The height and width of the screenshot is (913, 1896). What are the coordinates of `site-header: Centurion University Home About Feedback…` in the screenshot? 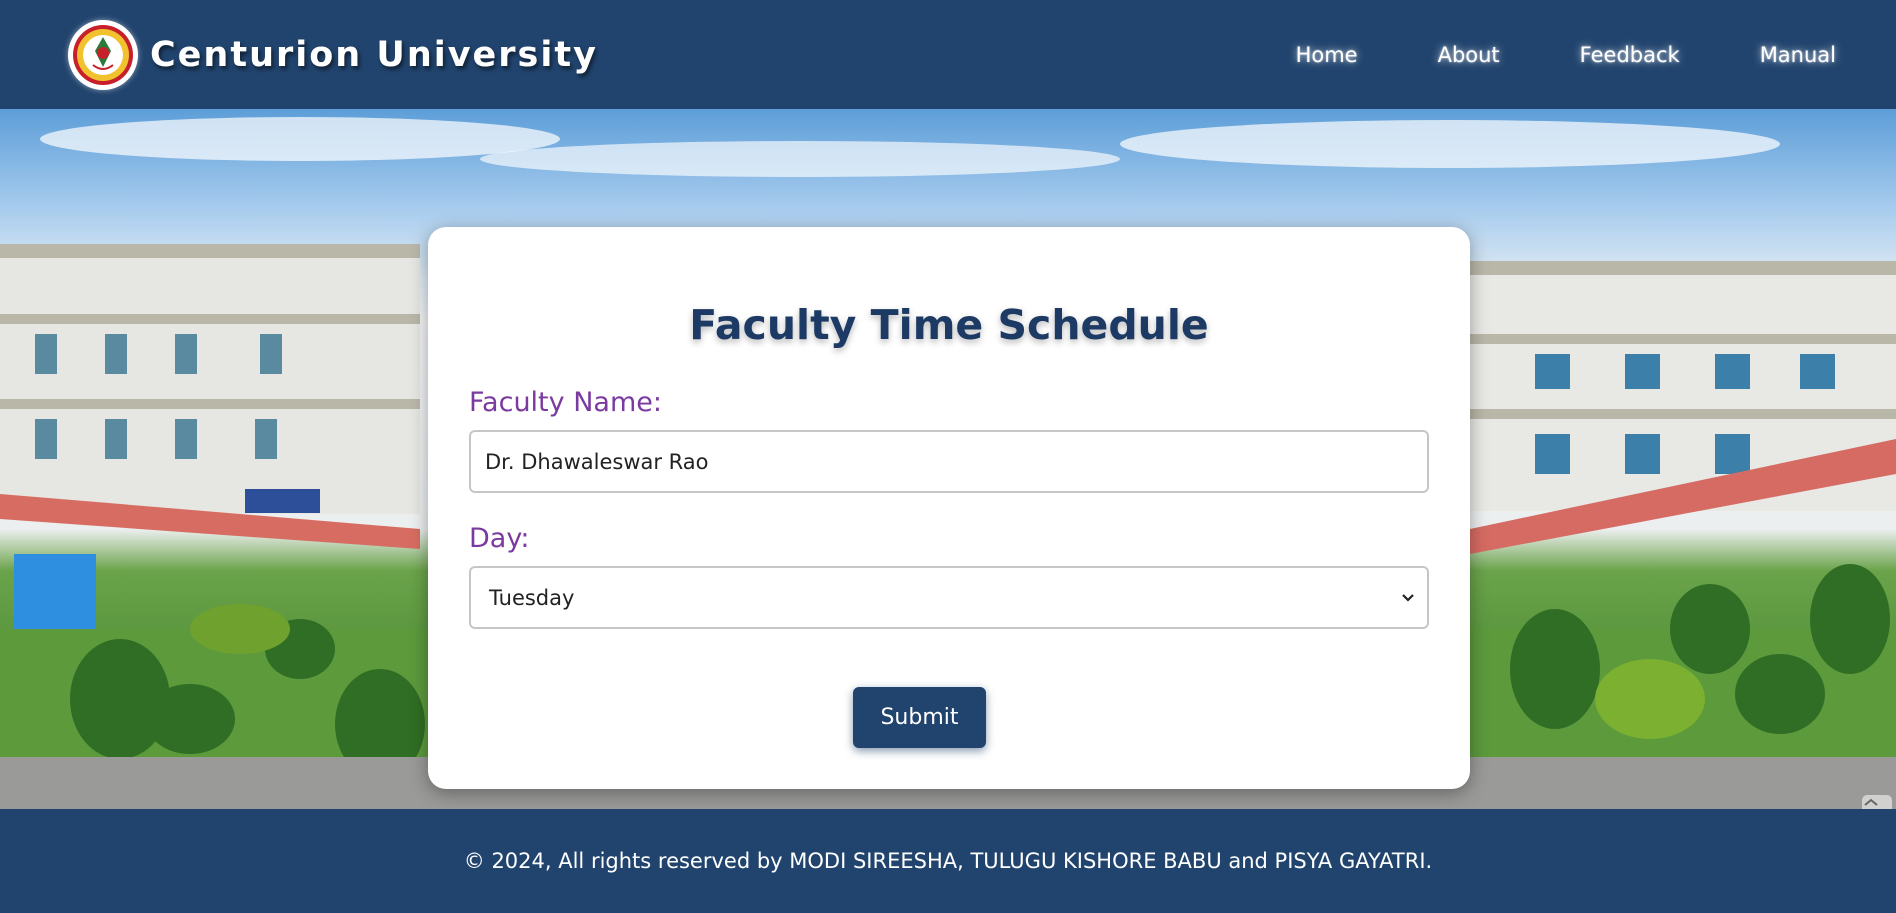 It's located at (948, 54).